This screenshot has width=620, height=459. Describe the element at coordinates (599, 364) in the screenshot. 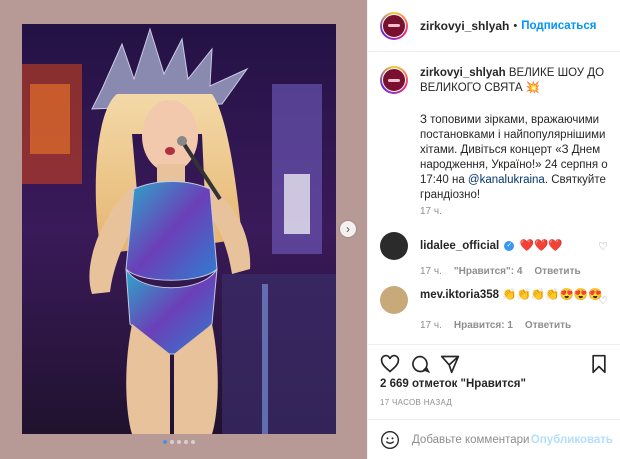

I see `bookmark-icon` at that location.